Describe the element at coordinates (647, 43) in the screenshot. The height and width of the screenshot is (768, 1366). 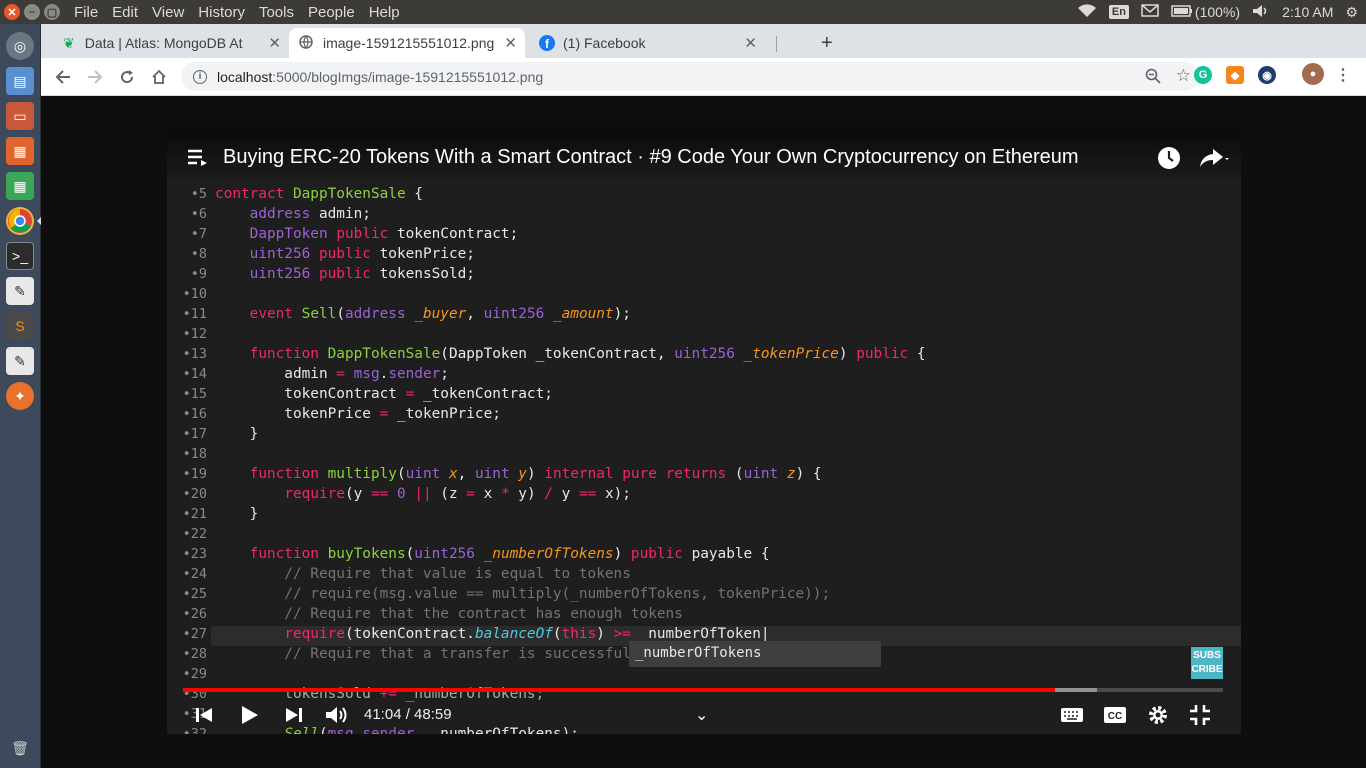
I see `tab-facebook: f (1) Facebook ✕` at that location.